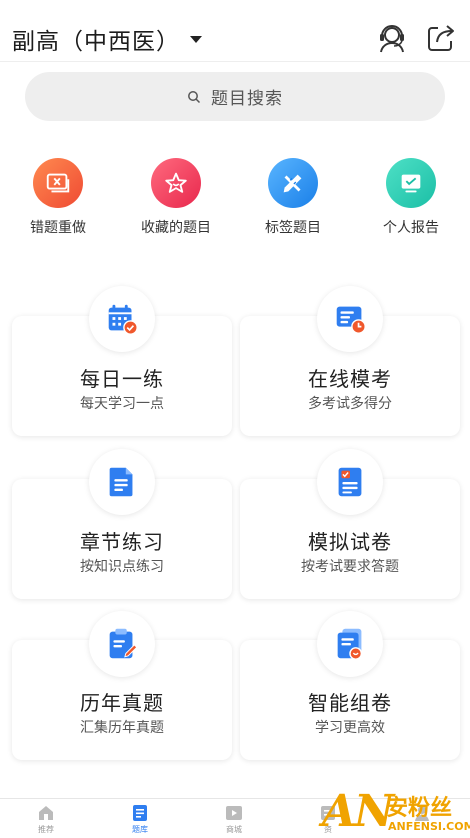 This screenshot has height=838, width=470. I want to click on card-title: 历年真题, so click(122, 703).